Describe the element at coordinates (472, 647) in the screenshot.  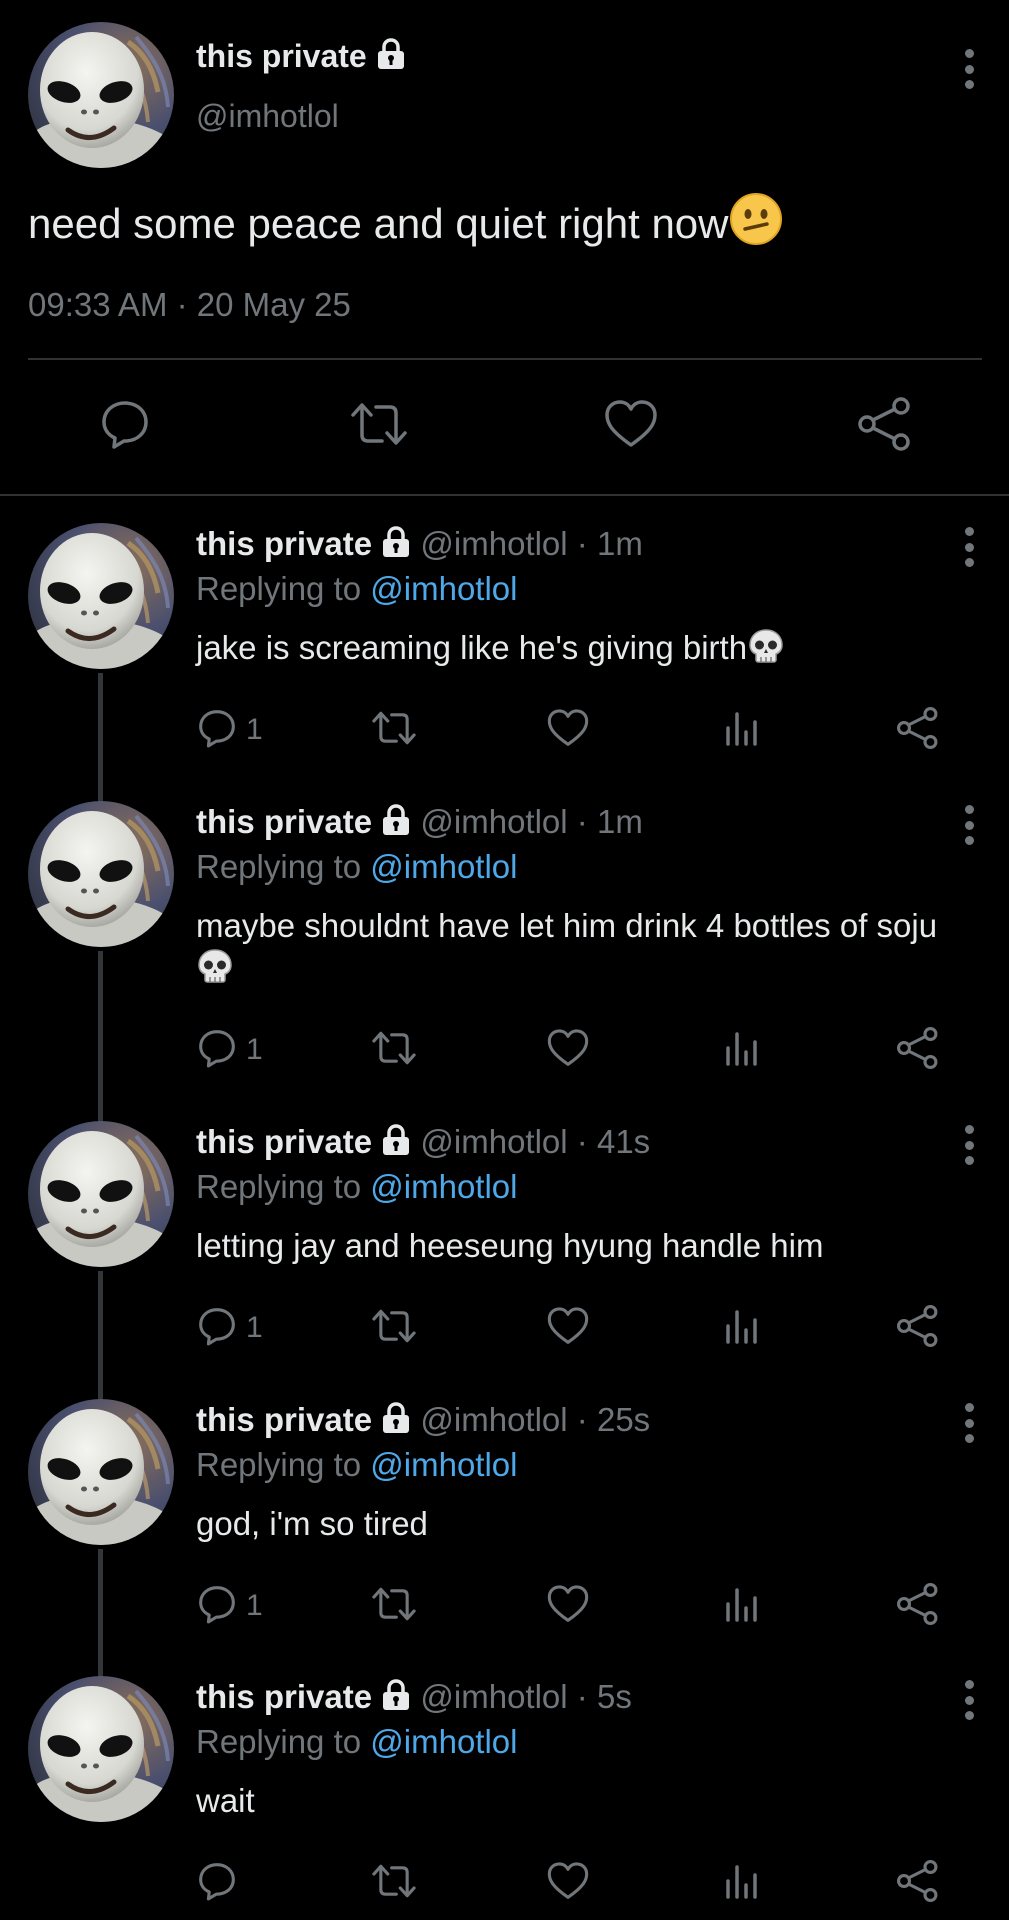
I see `reply-text-content: jake is screaming like he's giving birth` at that location.